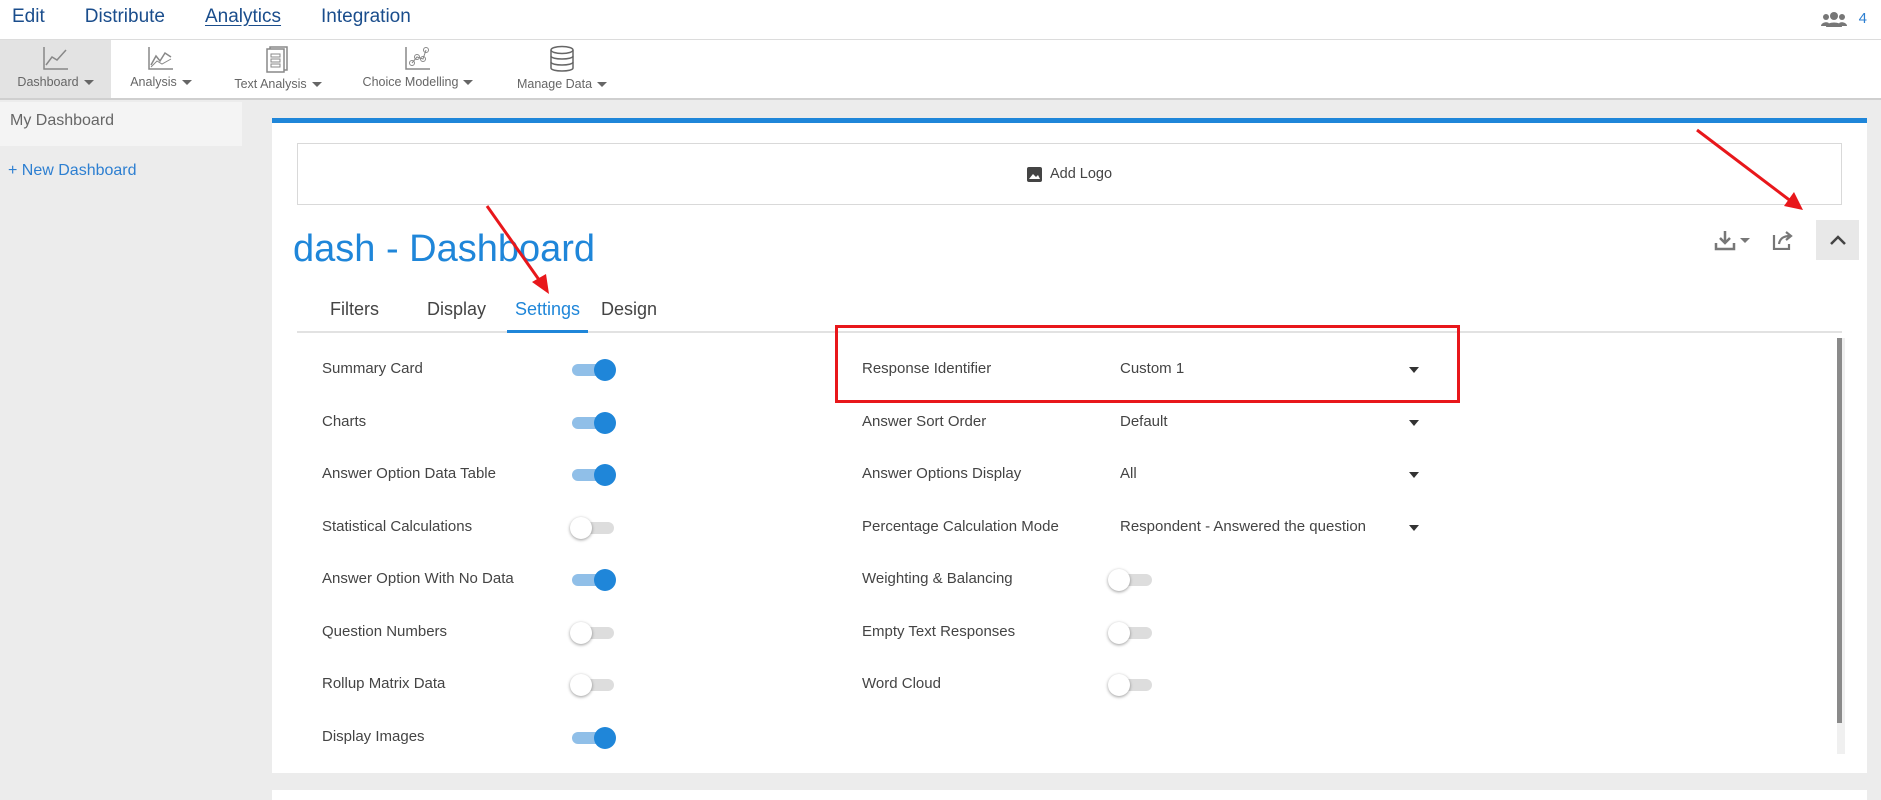 The height and width of the screenshot is (800, 1881). What do you see at coordinates (942, 473) in the screenshot?
I see `setting-label: Answer Options Display` at bounding box center [942, 473].